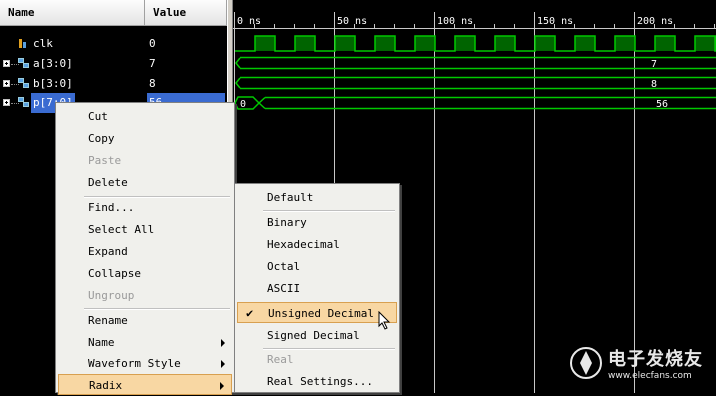  What do you see at coordinates (455, 21) in the screenshot?
I see `time-label: 100 ns` at bounding box center [455, 21].